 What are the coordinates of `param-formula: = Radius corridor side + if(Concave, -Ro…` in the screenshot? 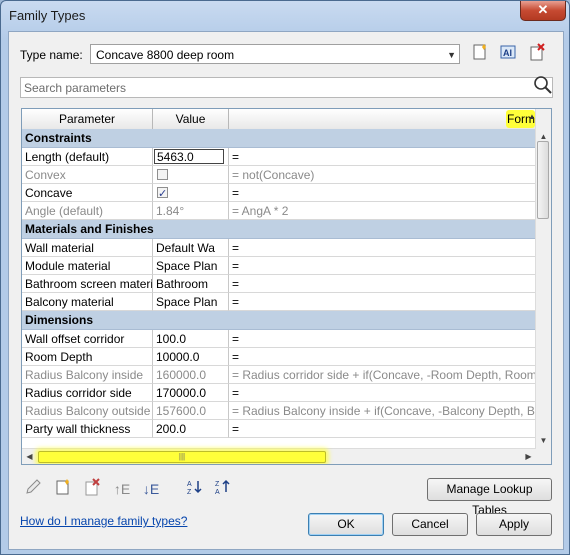 It's located at (382, 375).